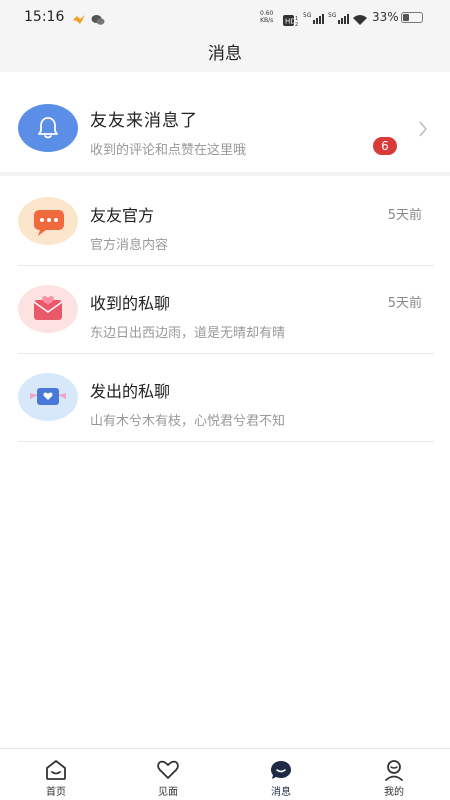 The height and width of the screenshot is (800, 450). What do you see at coordinates (122, 215) in the screenshot?
I see `list-item-title: 友友官方` at bounding box center [122, 215].